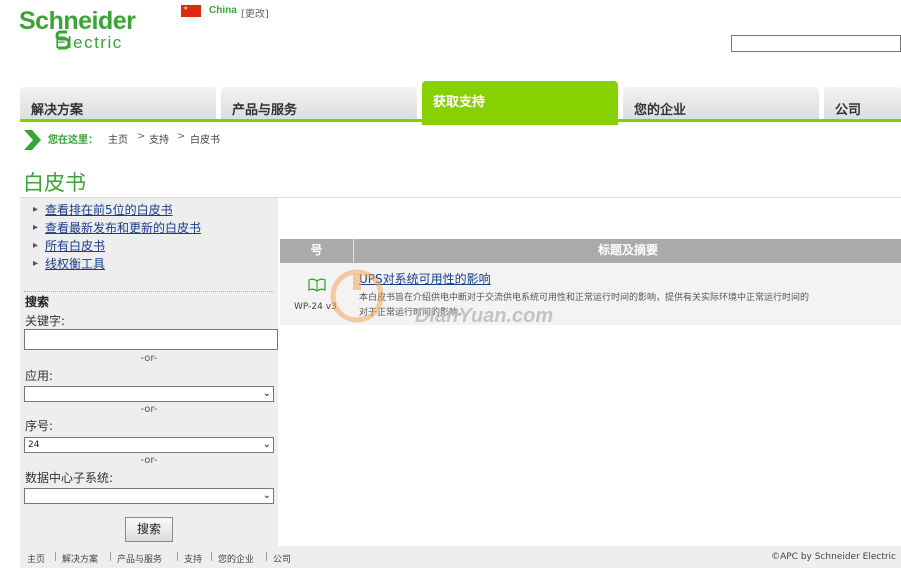 The height and width of the screenshot is (578, 901). I want to click on tab-company: 公司, so click(862, 104).